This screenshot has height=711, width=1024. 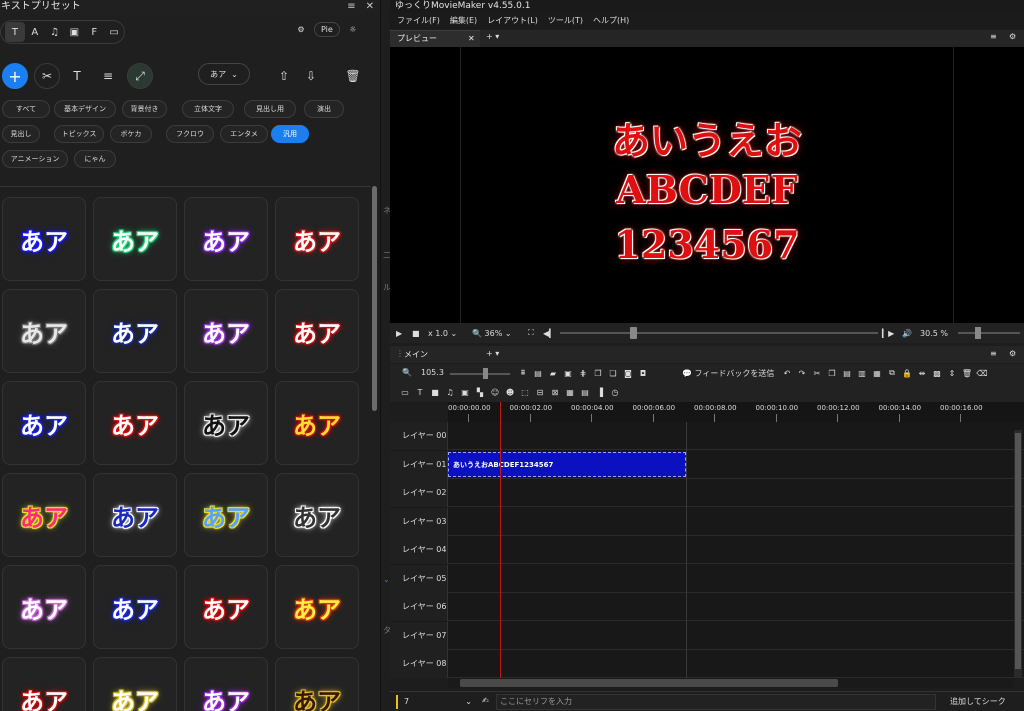 I want to click on clock-icon: ◷, so click(x=615, y=392).